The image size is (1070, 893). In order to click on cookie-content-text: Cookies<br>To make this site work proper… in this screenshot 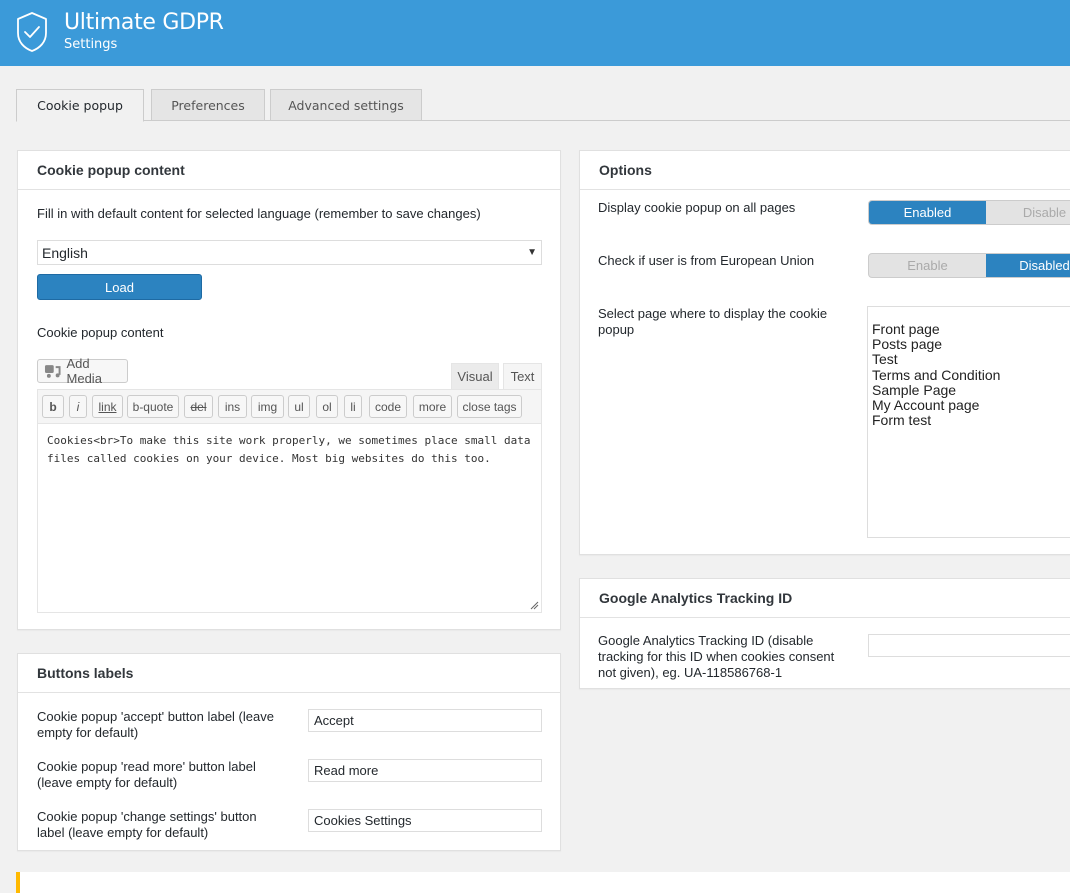, I will do `click(289, 449)`.